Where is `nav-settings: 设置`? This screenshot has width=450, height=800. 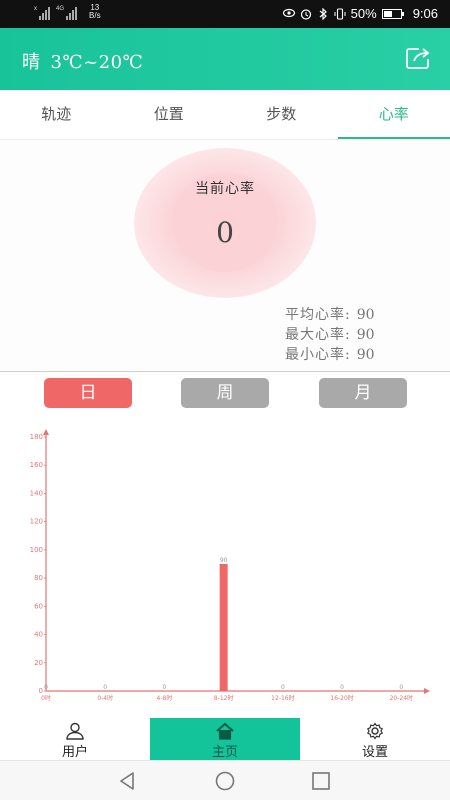
nav-settings: 设置 is located at coordinates (375, 739).